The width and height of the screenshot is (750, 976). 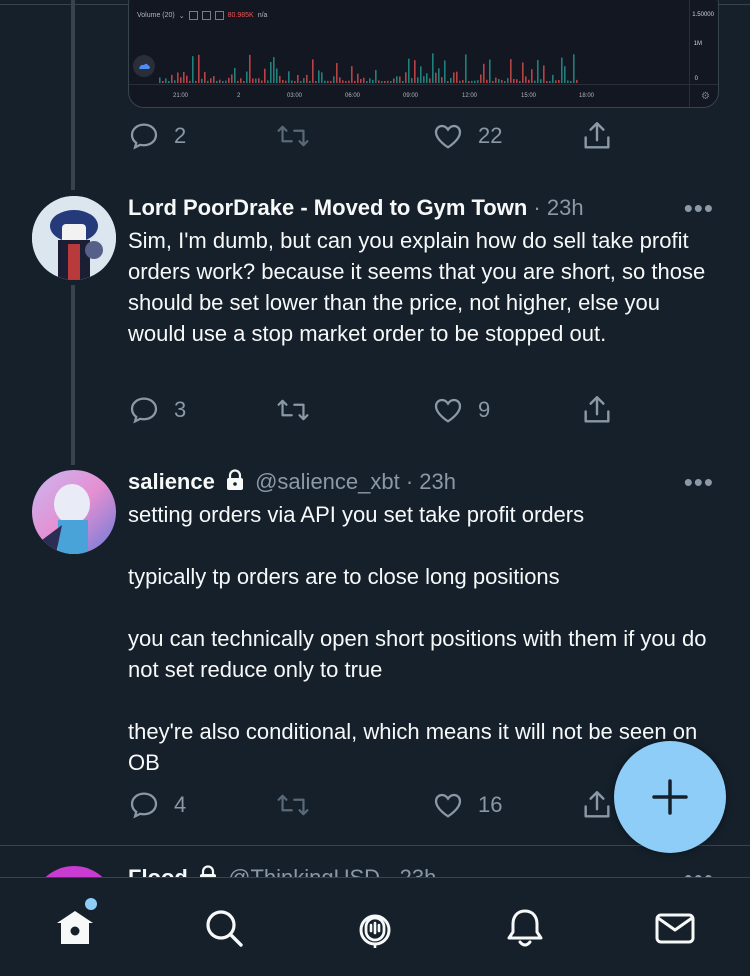 What do you see at coordinates (171, 481) in the screenshot?
I see `display-name: salience` at bounding box center [171, 481].